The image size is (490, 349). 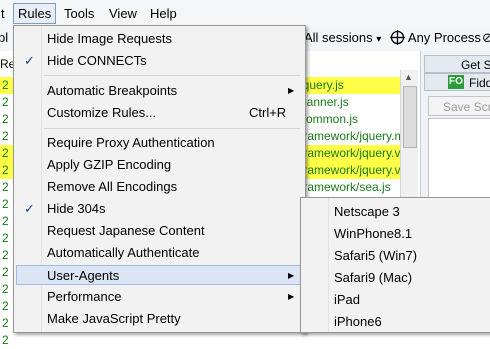 I want to click on menubar: t Rules Tools View Help, so click(x=245, y=13).